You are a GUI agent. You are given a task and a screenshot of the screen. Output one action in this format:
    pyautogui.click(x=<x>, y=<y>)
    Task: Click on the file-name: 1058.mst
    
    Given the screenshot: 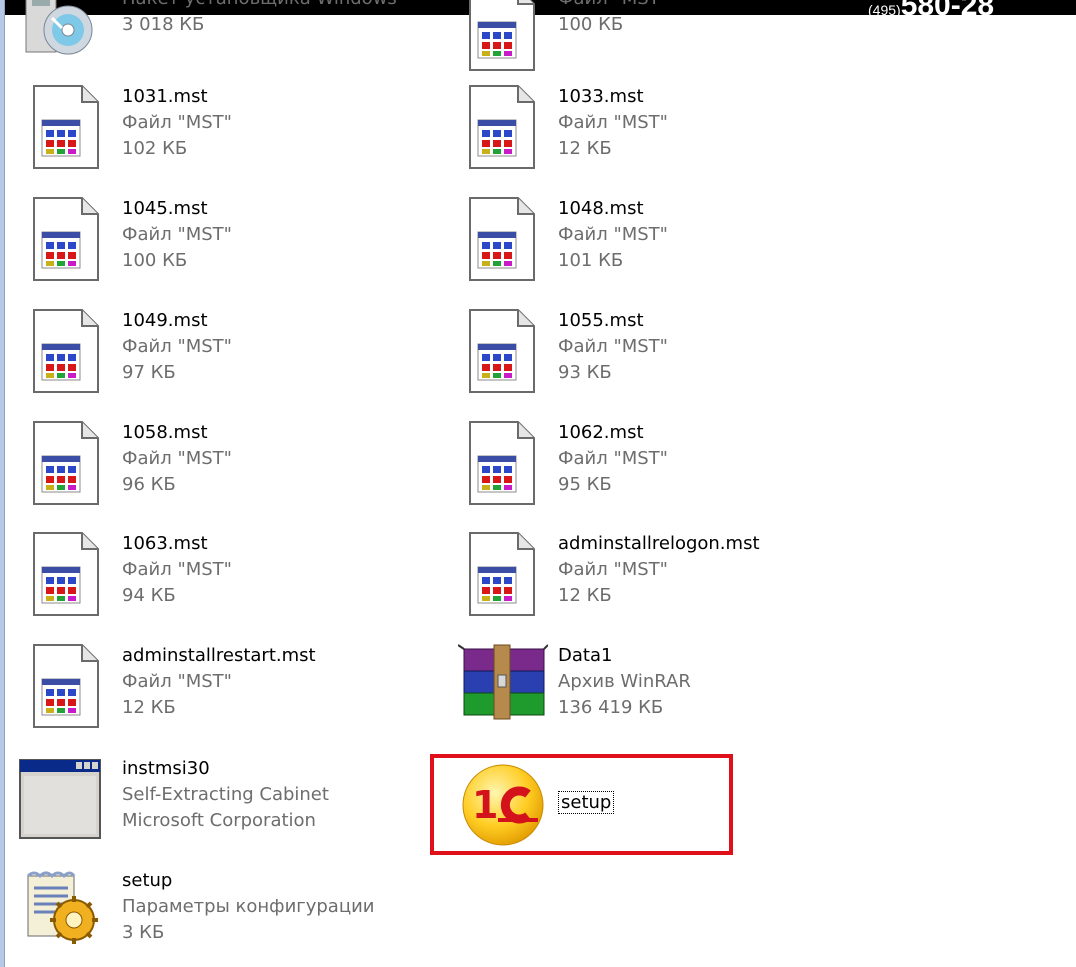 What is the action you would take?
    pyautogui.click(x=165, y=432)
    